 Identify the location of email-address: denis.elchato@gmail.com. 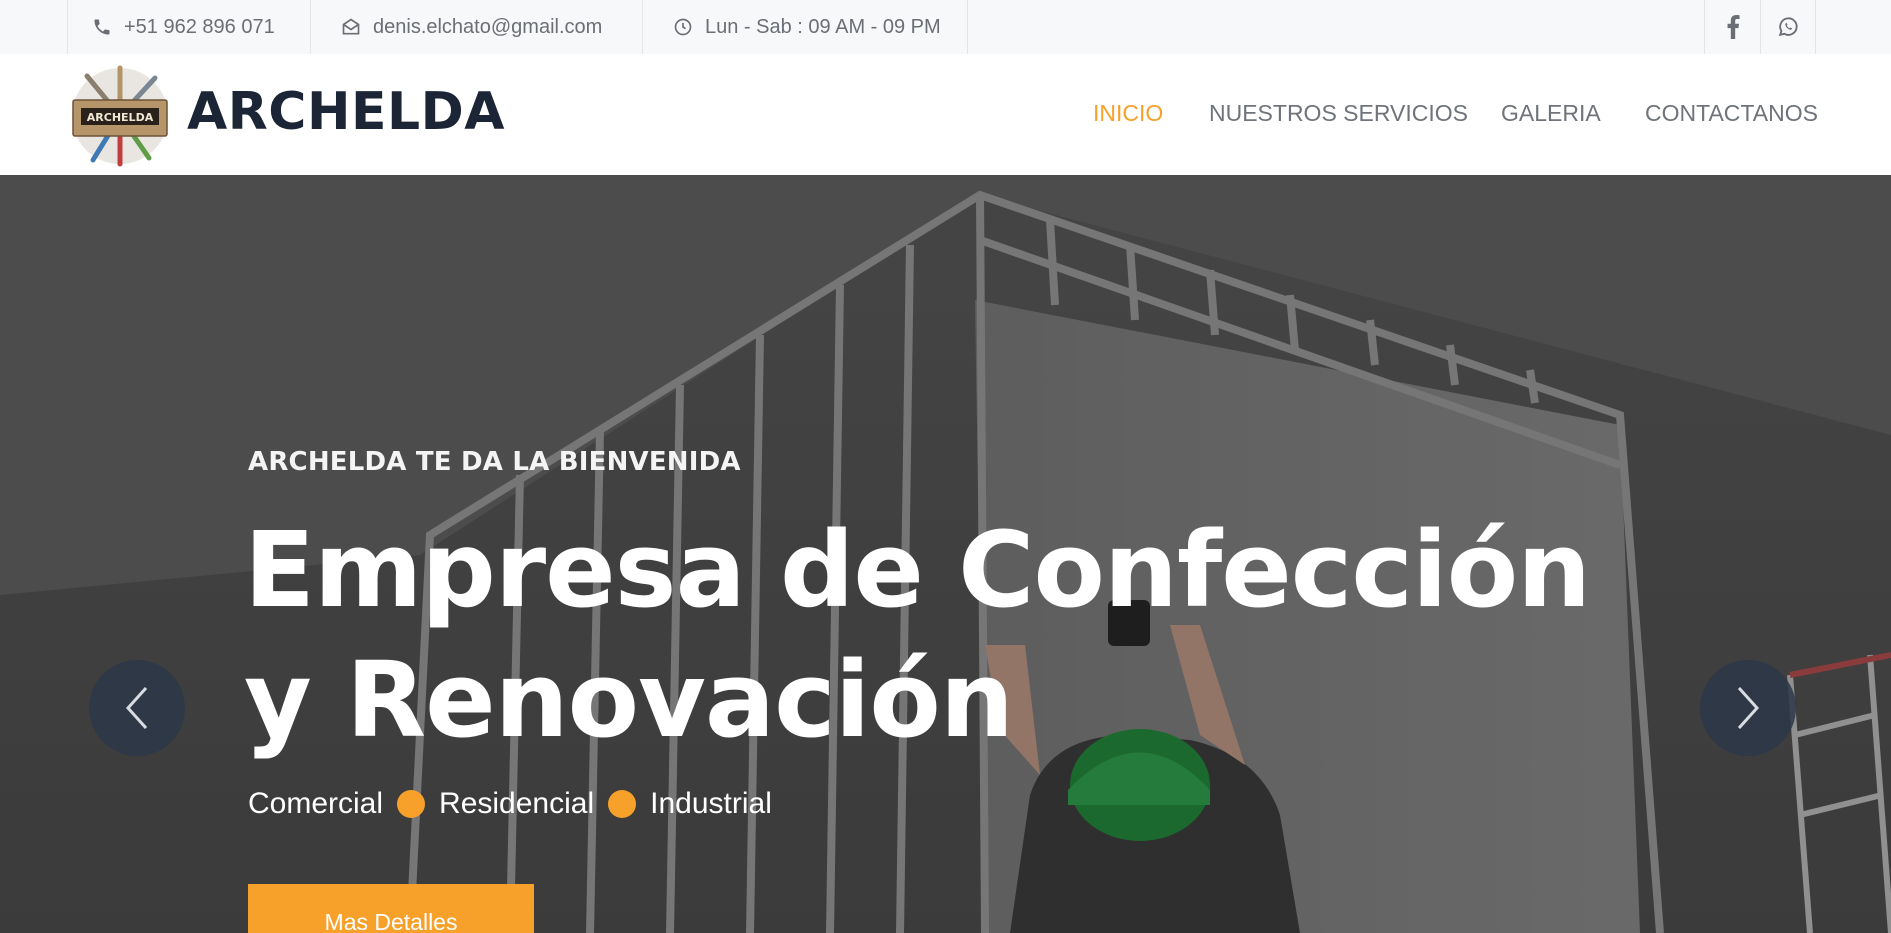
(488, 26).